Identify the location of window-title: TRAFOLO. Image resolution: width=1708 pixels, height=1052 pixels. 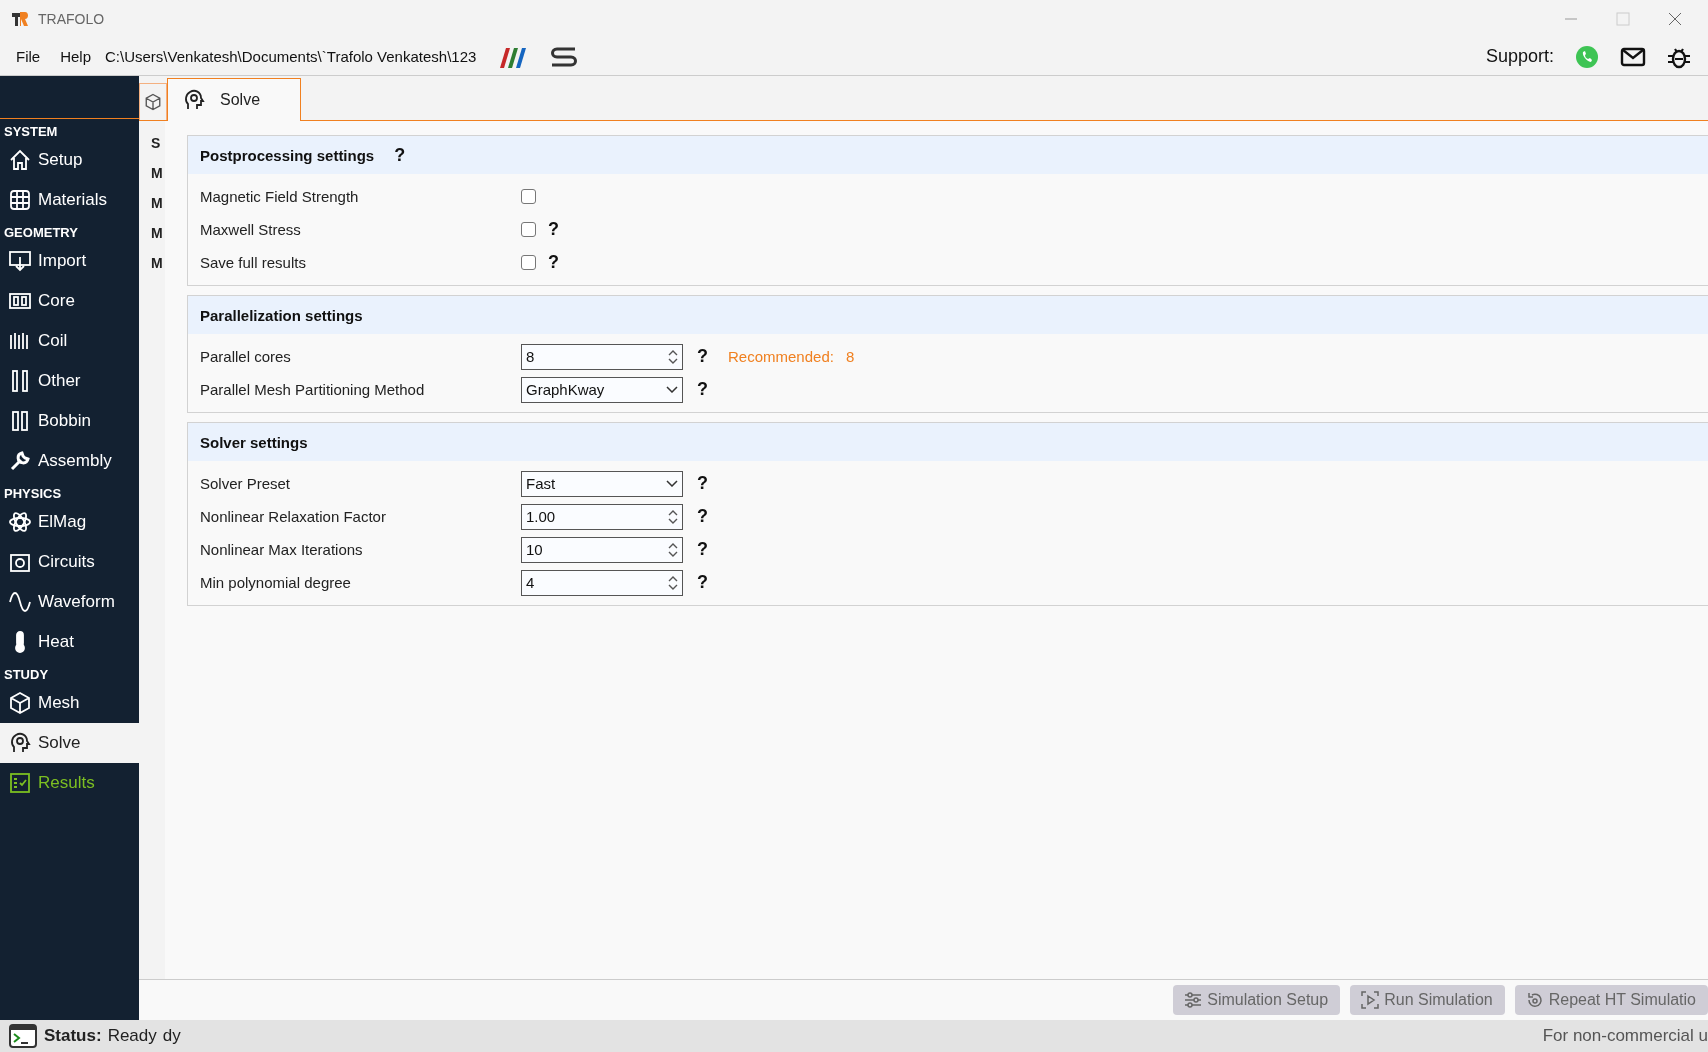
(71, 19).